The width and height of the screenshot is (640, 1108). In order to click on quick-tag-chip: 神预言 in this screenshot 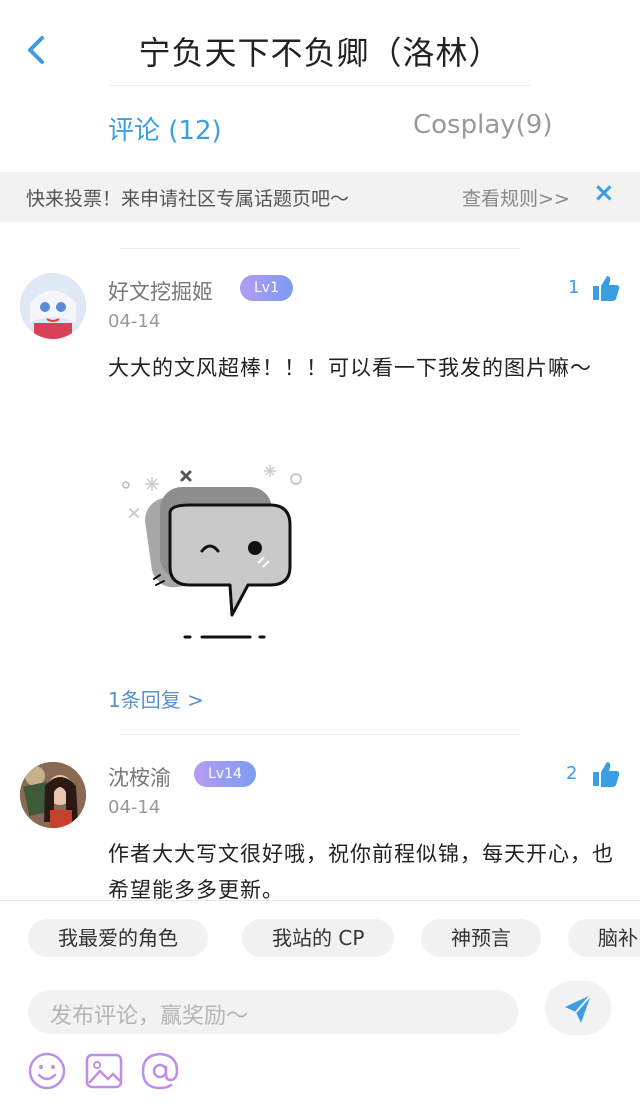, I will do `click(481, 938)`.